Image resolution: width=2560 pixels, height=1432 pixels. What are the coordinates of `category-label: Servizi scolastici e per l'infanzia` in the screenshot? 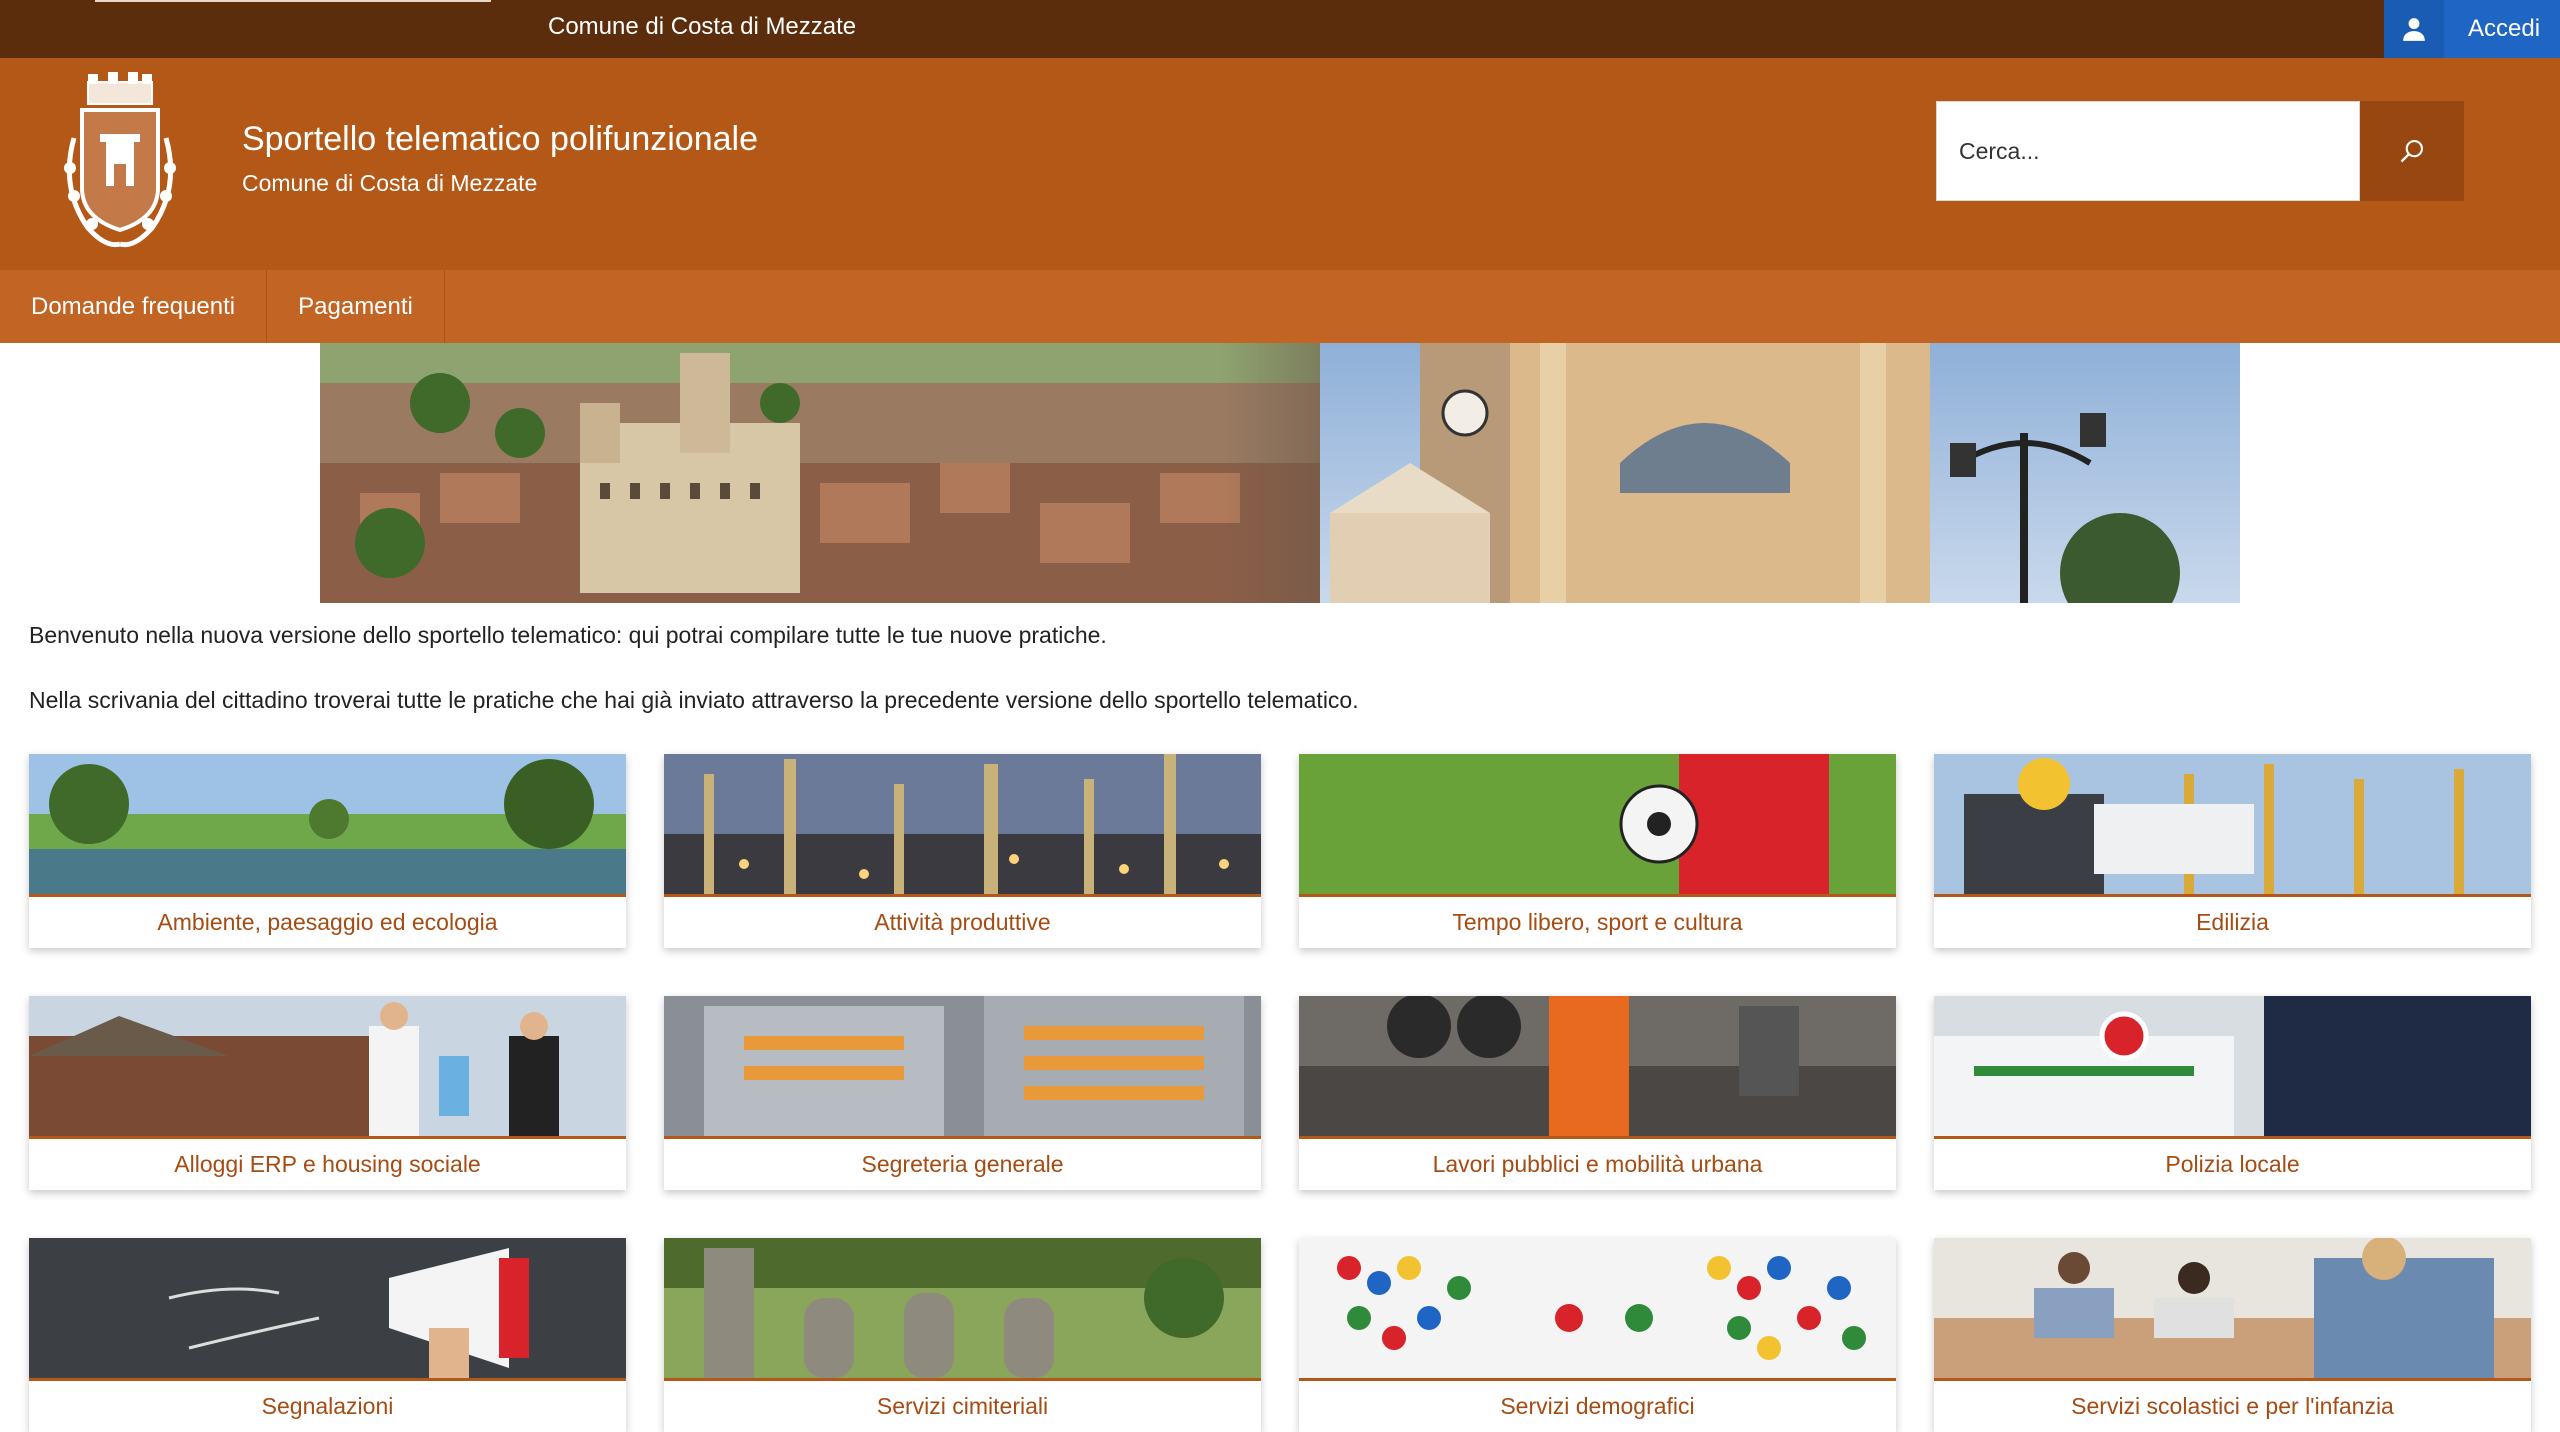 It's located at (2232, 1406).